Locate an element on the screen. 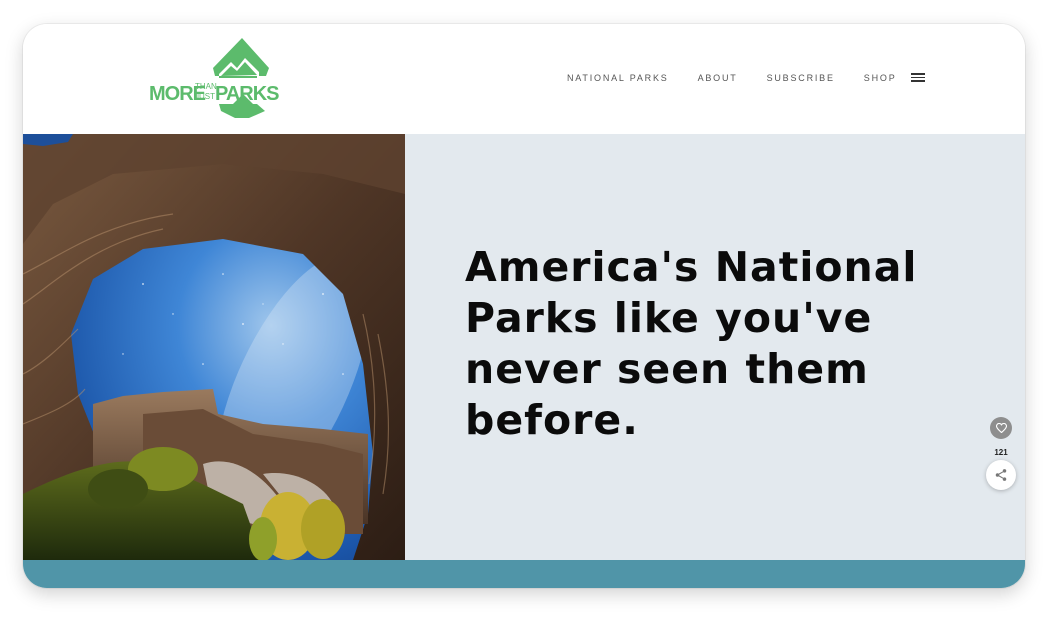 This screenshot has width=1060, height=623. share-count: 121 is located at coordinates (1001, 452).